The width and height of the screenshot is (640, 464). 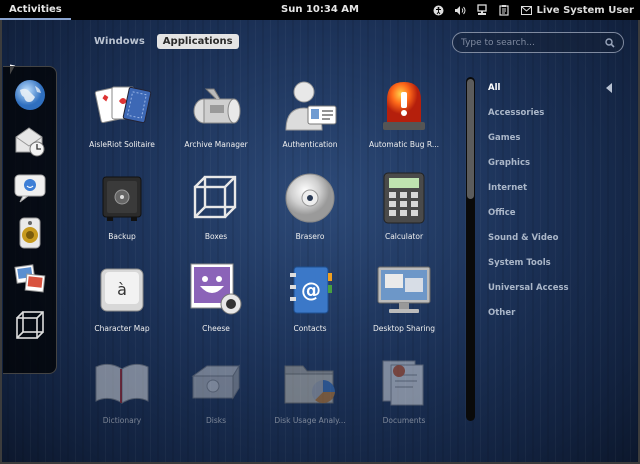 What do you see at coordinates (558, 169) in the screenshot?
I see `category-graphics: Graphics` at bounding box center [558, 169].